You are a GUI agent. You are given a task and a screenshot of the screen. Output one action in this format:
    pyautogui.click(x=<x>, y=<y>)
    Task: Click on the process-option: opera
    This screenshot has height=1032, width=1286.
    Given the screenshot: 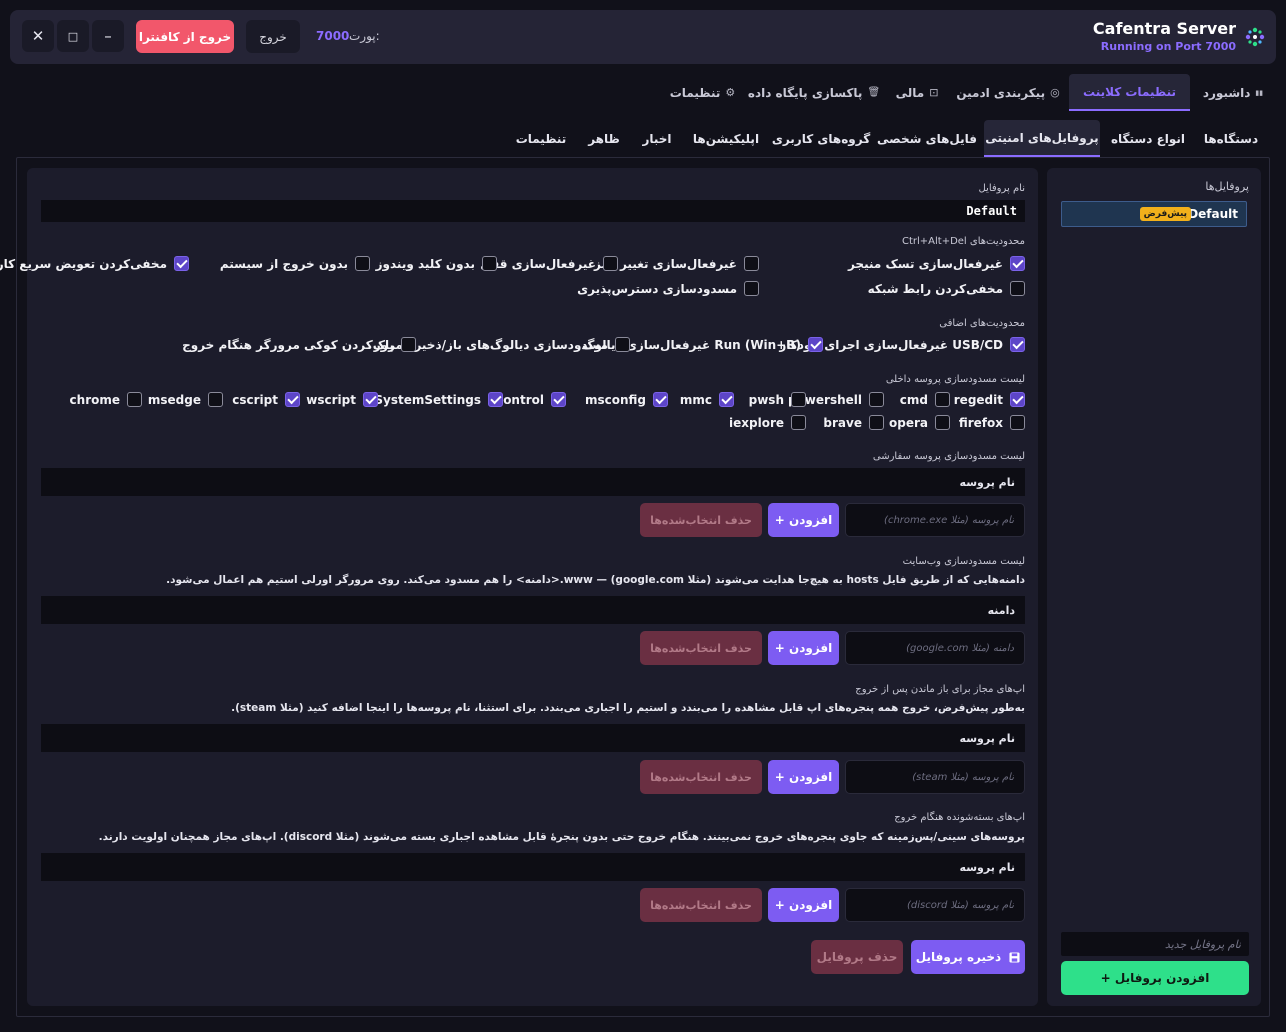 What is the action you would take?
    pyautogui.click(x=919, y=422)
    